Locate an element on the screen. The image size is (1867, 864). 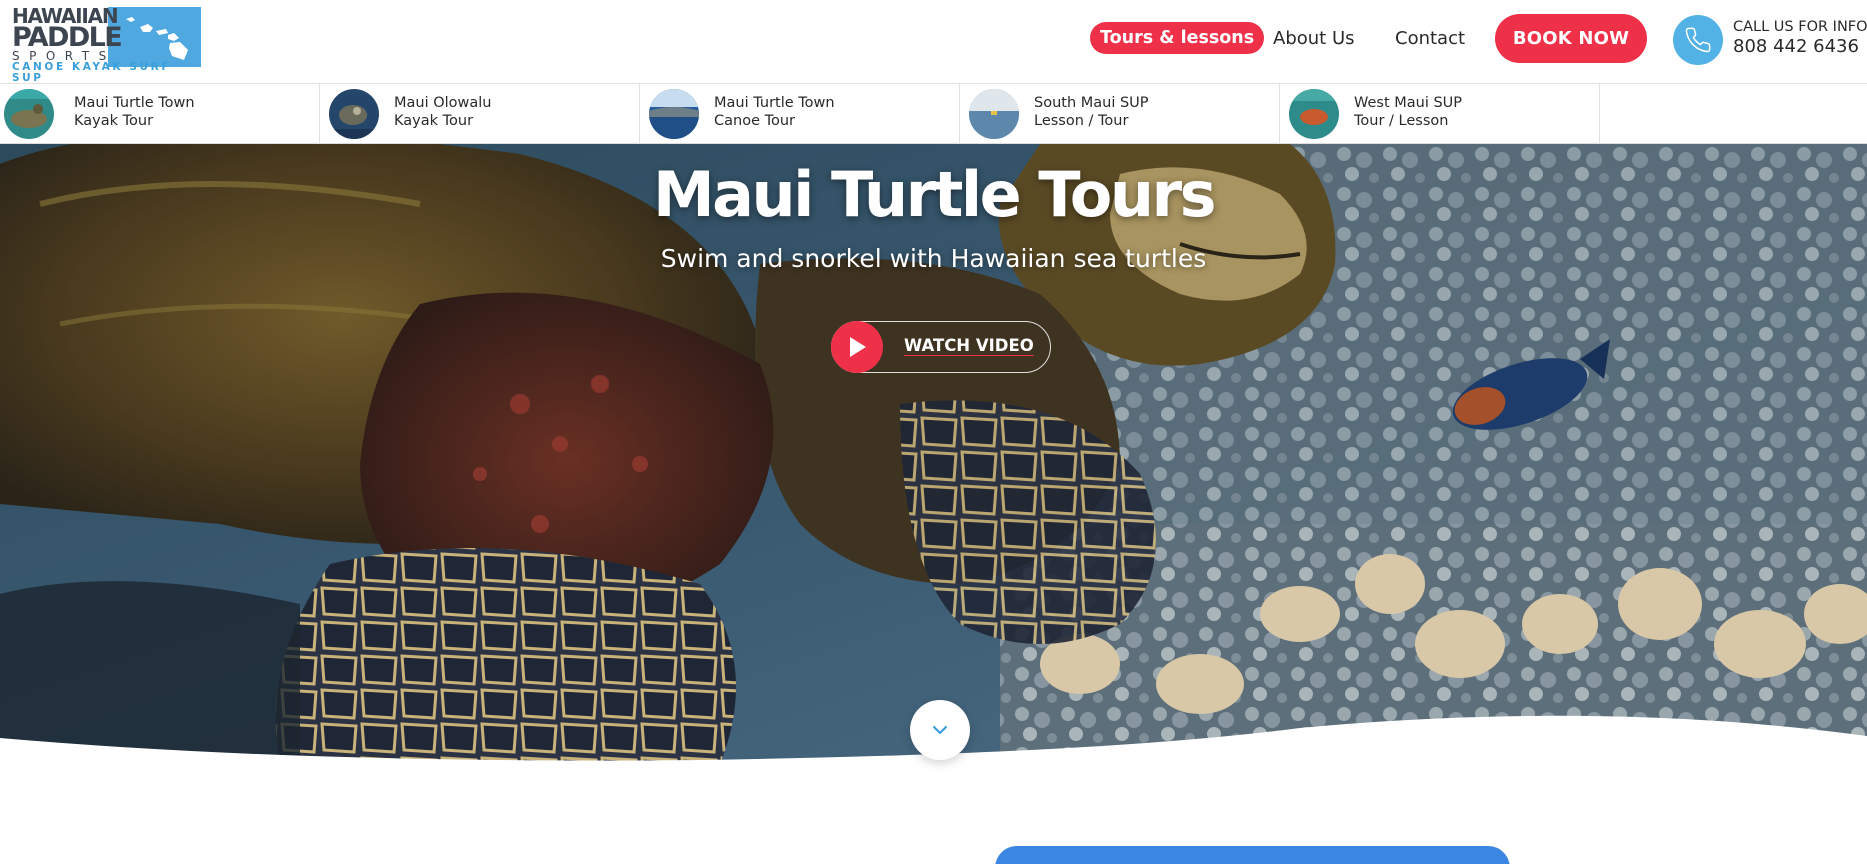
tour-card-olowalu-kayak: Maui Olowalu Kayak Tour is located at coordinates (480, 114).